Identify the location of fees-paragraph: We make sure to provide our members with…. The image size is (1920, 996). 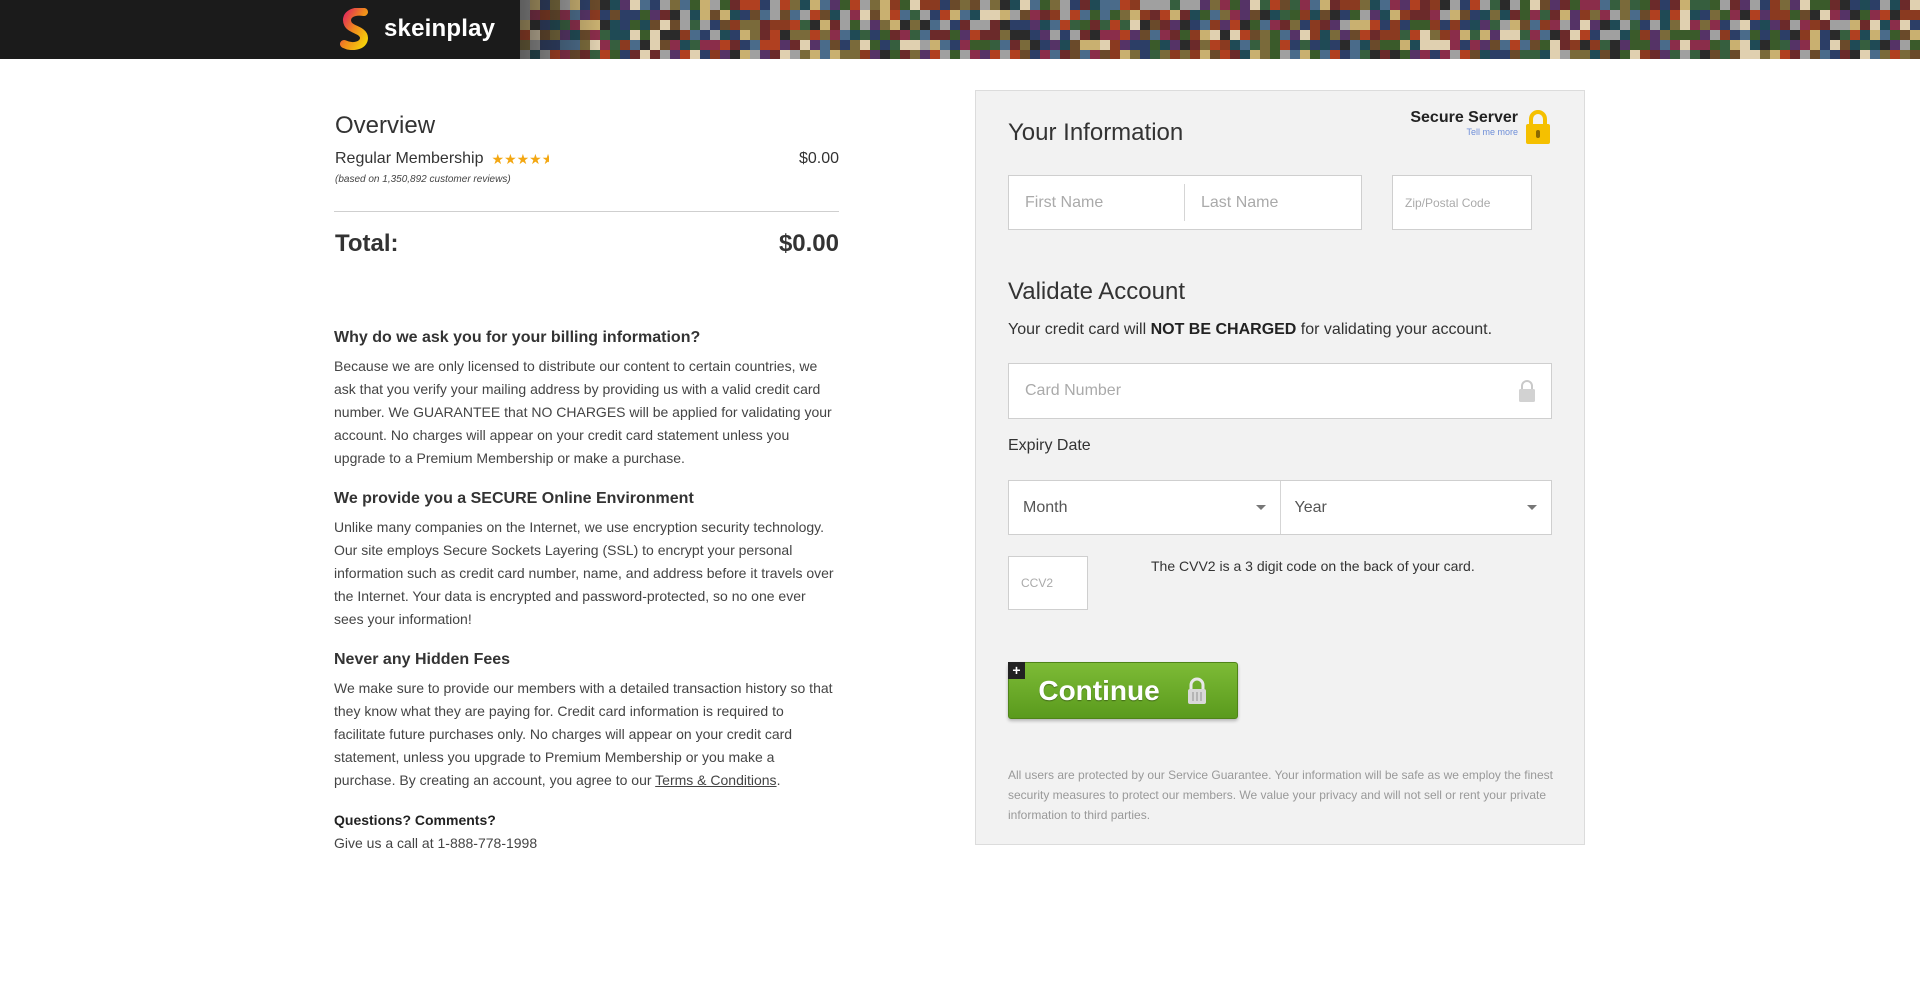
(583, 734).